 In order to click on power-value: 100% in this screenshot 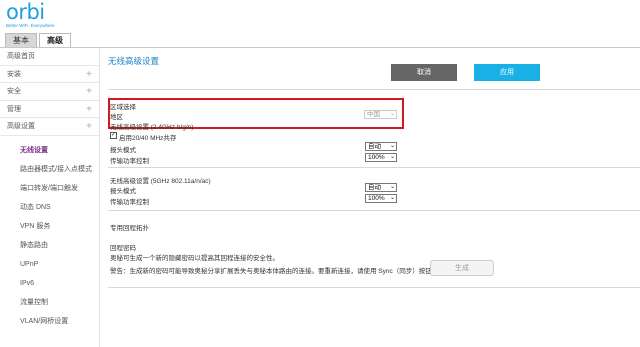, I will do `click(376, 157)`.